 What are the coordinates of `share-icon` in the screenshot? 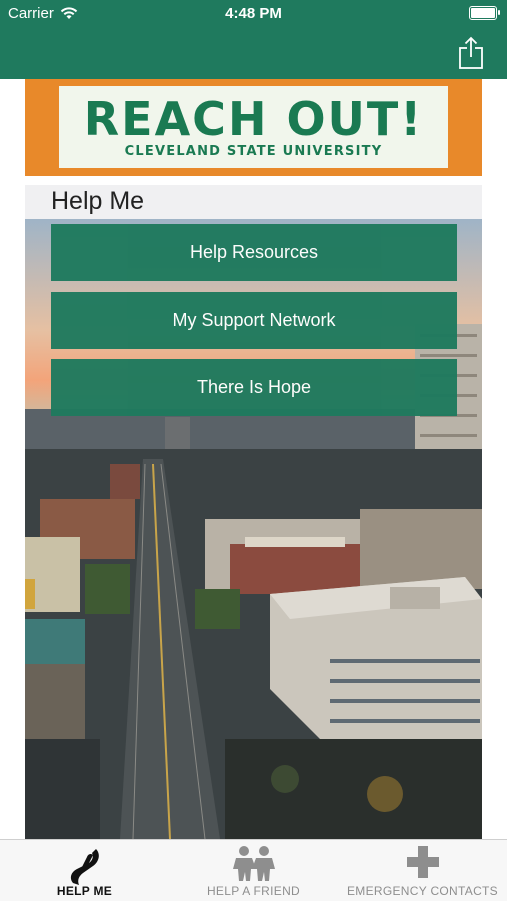 It's located at (471, 53).